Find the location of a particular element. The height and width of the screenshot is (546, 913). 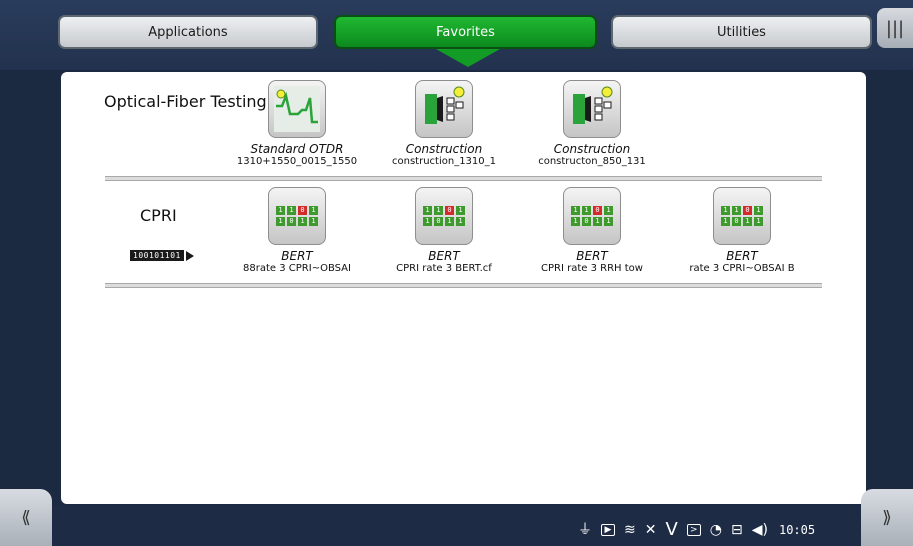

app-construction-2: Construction constructon_850_131 is located at coordinates (592, 124).